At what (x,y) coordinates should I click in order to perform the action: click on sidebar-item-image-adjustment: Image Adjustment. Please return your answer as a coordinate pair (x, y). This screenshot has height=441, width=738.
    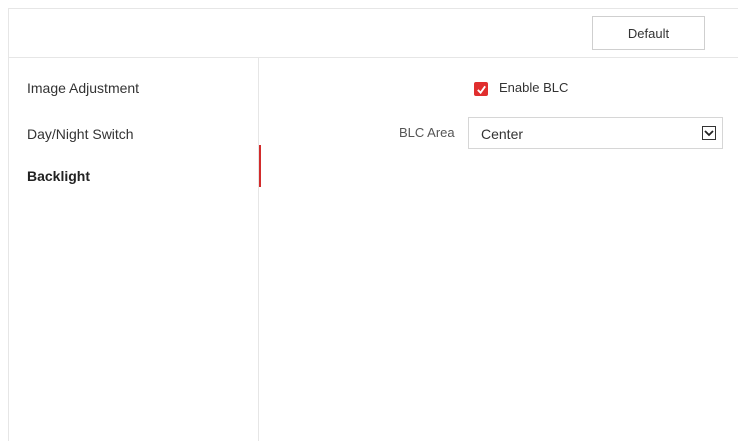
    Looking at the image, I should click on (83, 88).